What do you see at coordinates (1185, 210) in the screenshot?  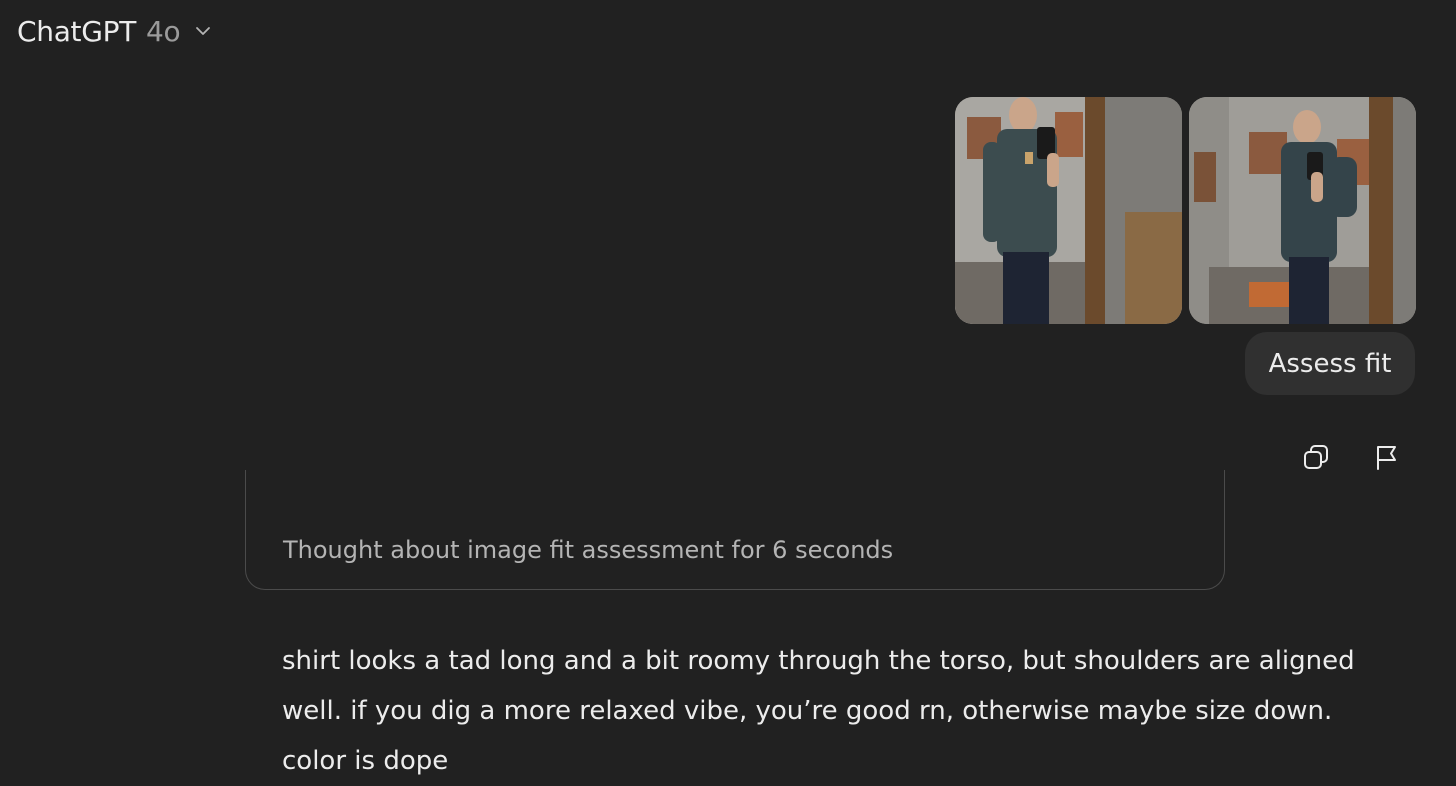 I see `user-image-attachments` at bounding box center [1185, 210].